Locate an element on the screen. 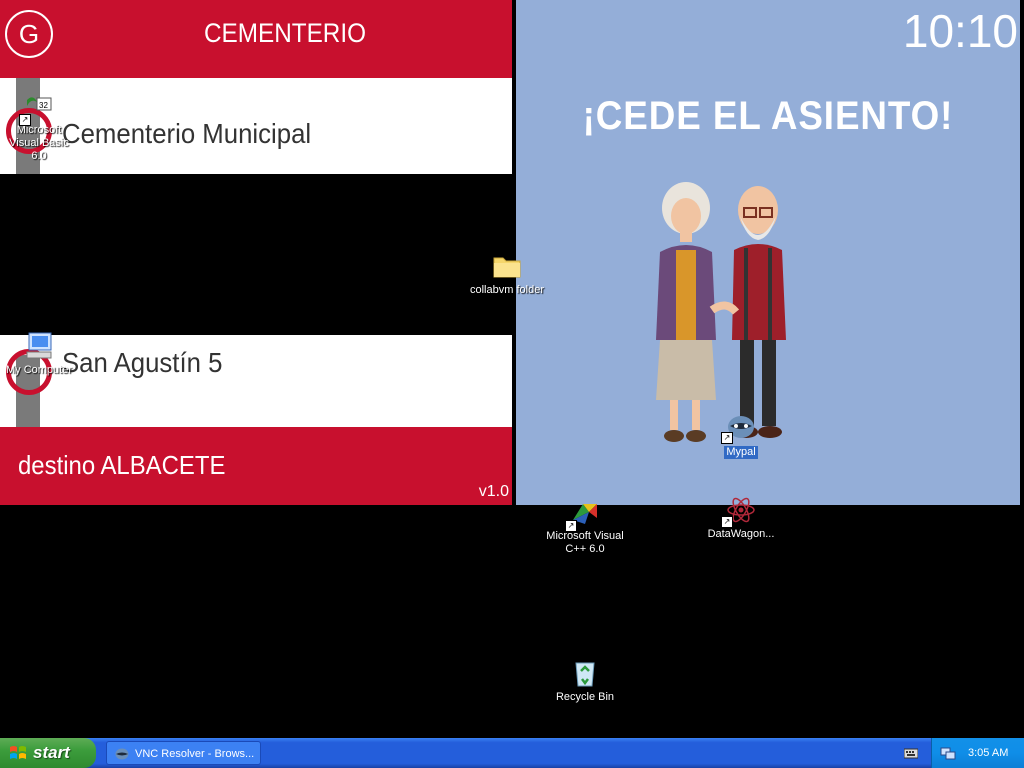 This screenshot has height=768, width=1024. vb6-shortcut: 32 ↗ Microsoft Visual Basic 6.0 is located at coordinates (42, 127).